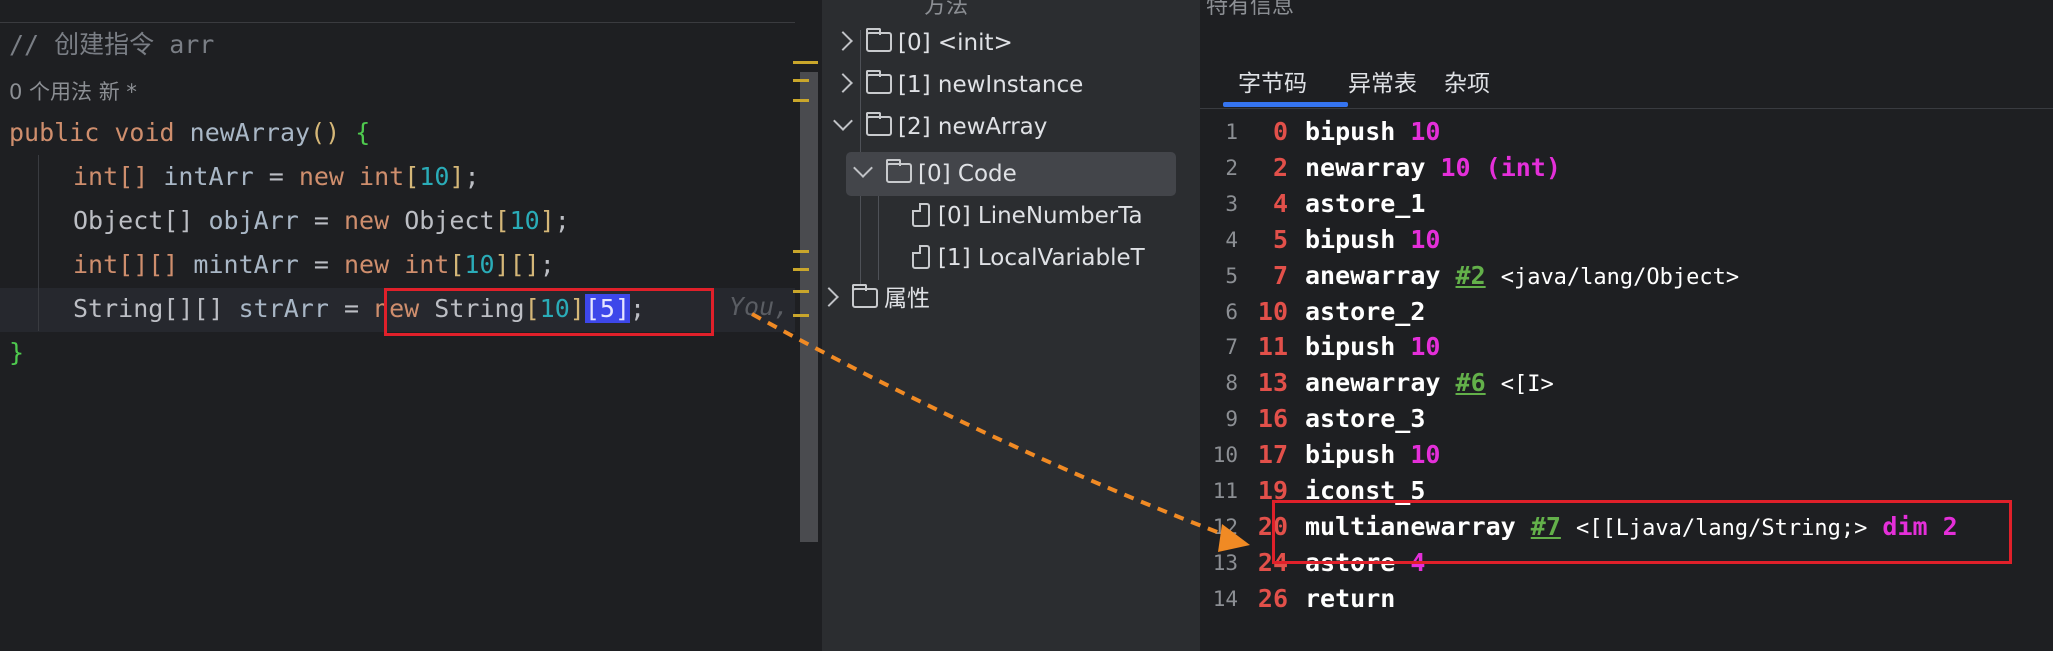  Describe the element at coordinates (1280, 239) in the screenshot. I see `bytecode-offset: 5` at that location.